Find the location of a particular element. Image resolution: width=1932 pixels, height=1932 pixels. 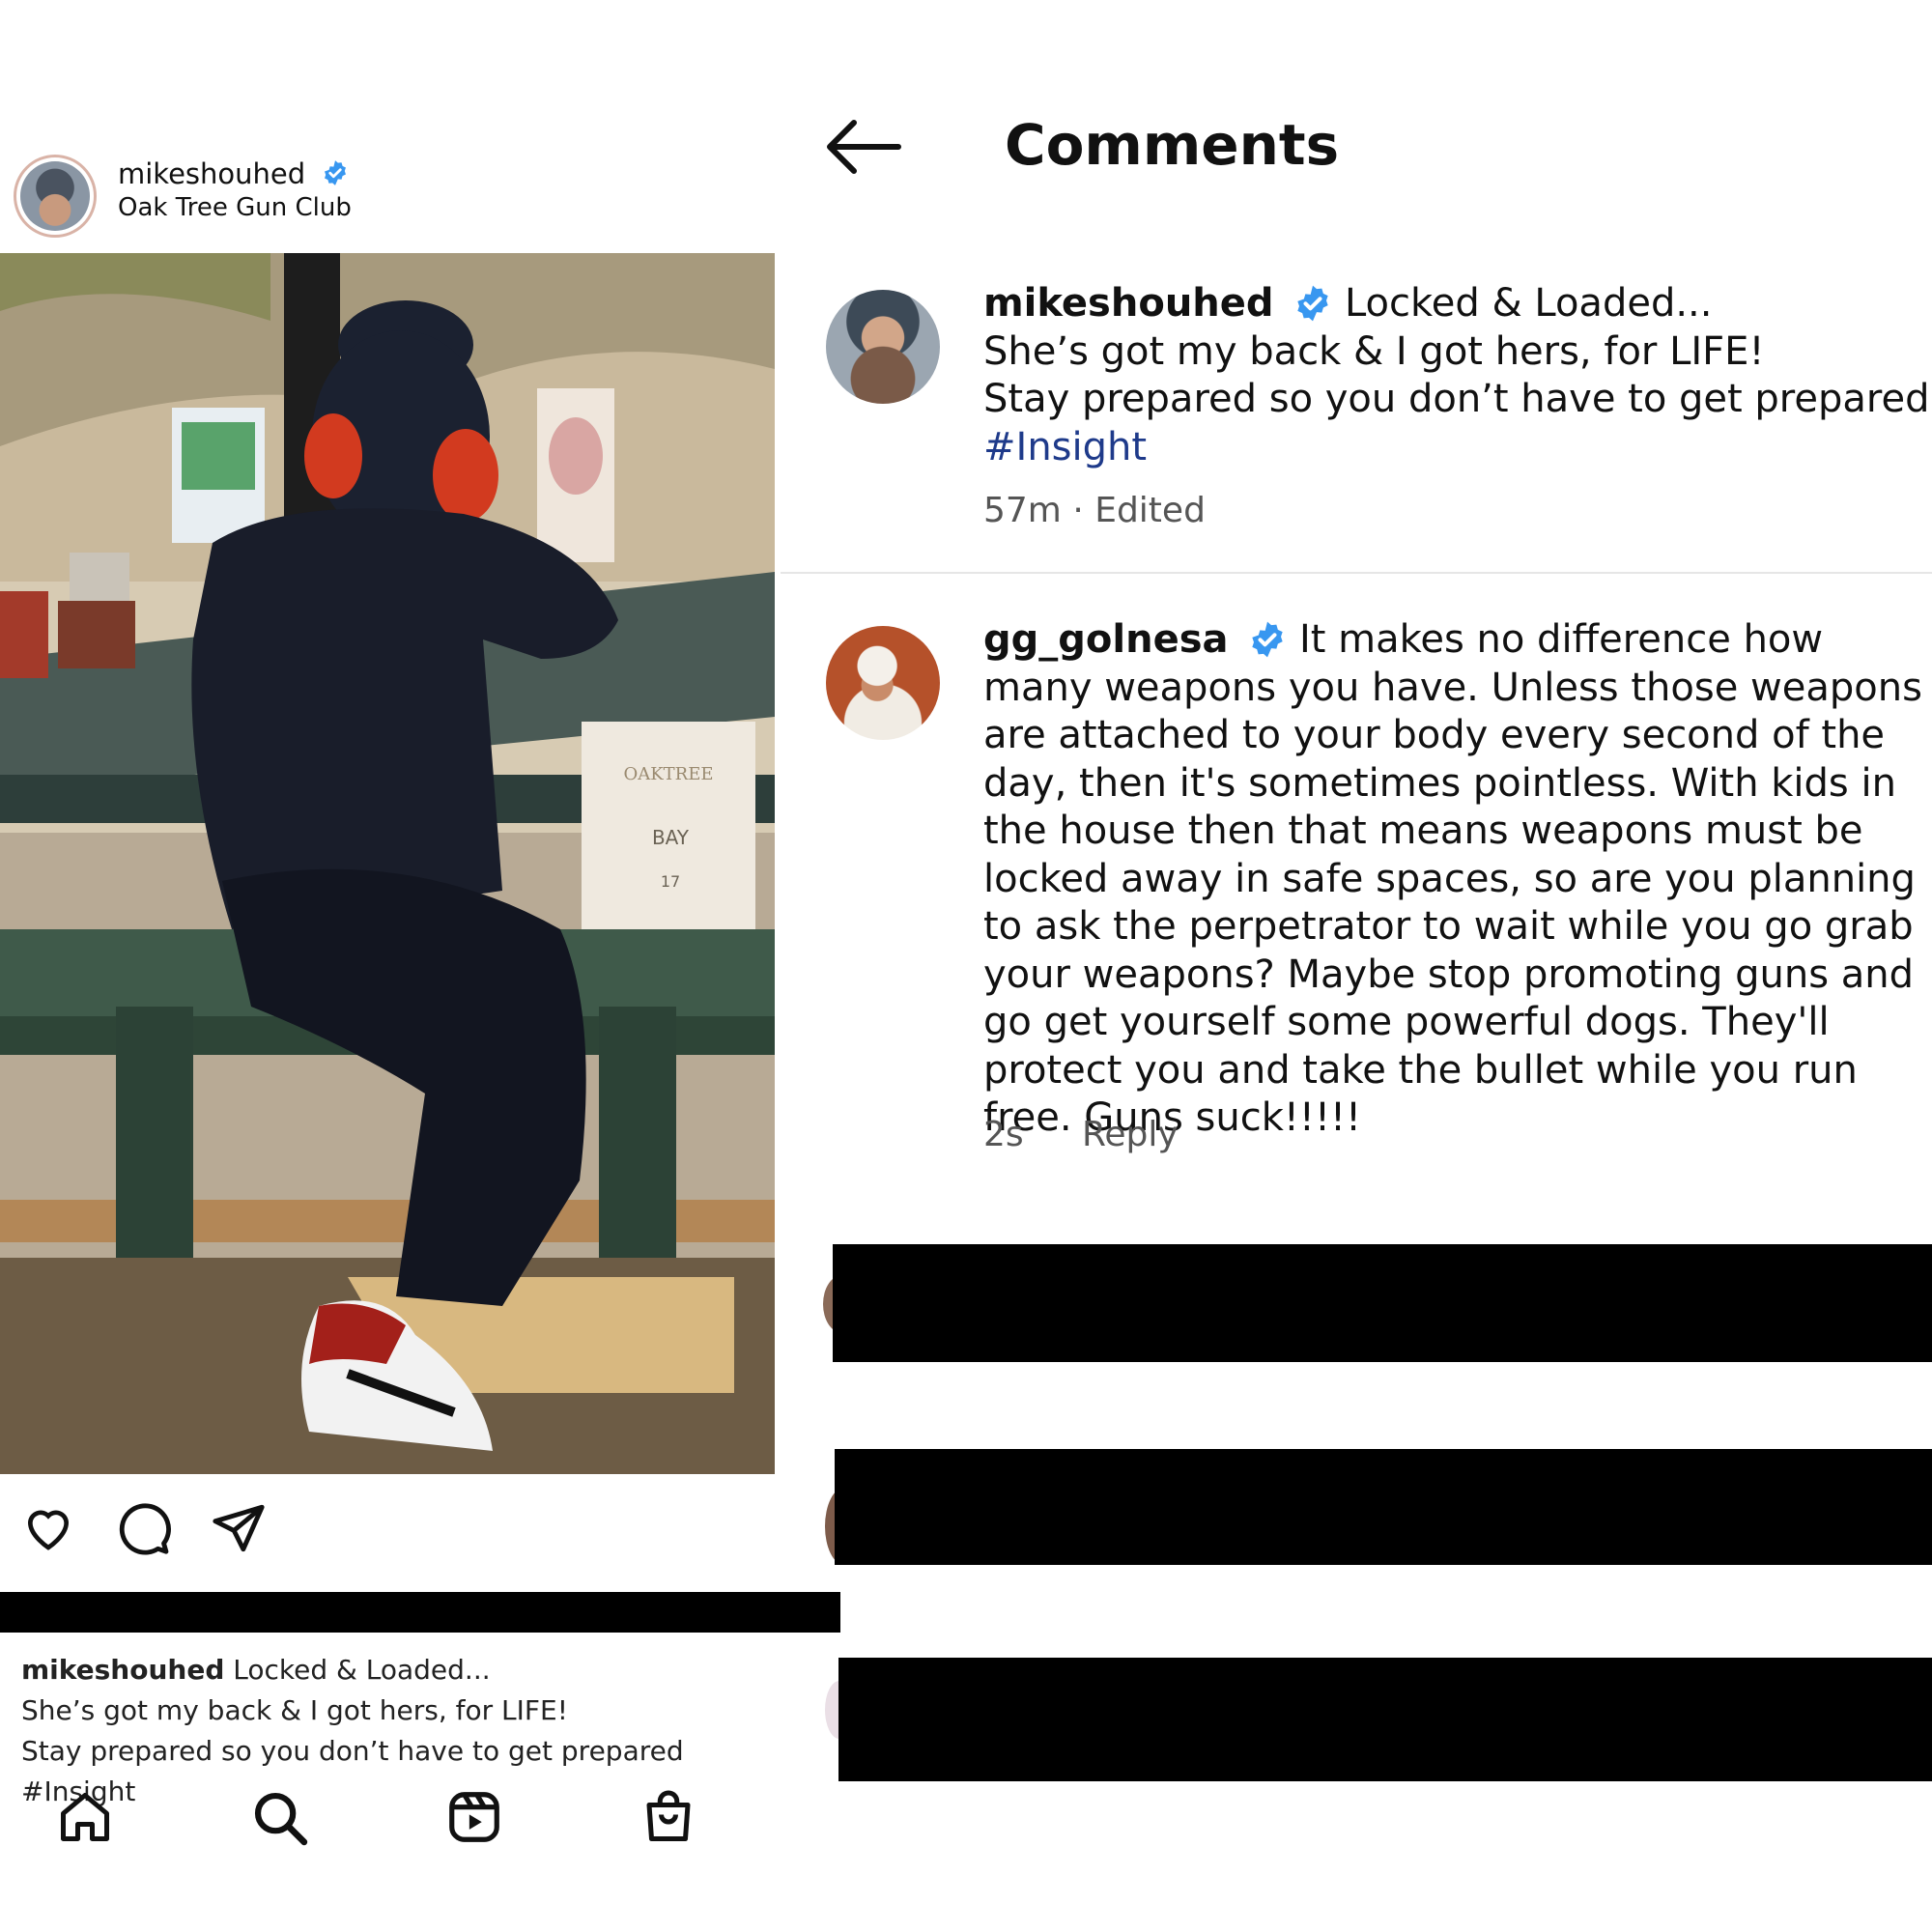

bay-sign-label: BAY is located at coordinates (671, 837).